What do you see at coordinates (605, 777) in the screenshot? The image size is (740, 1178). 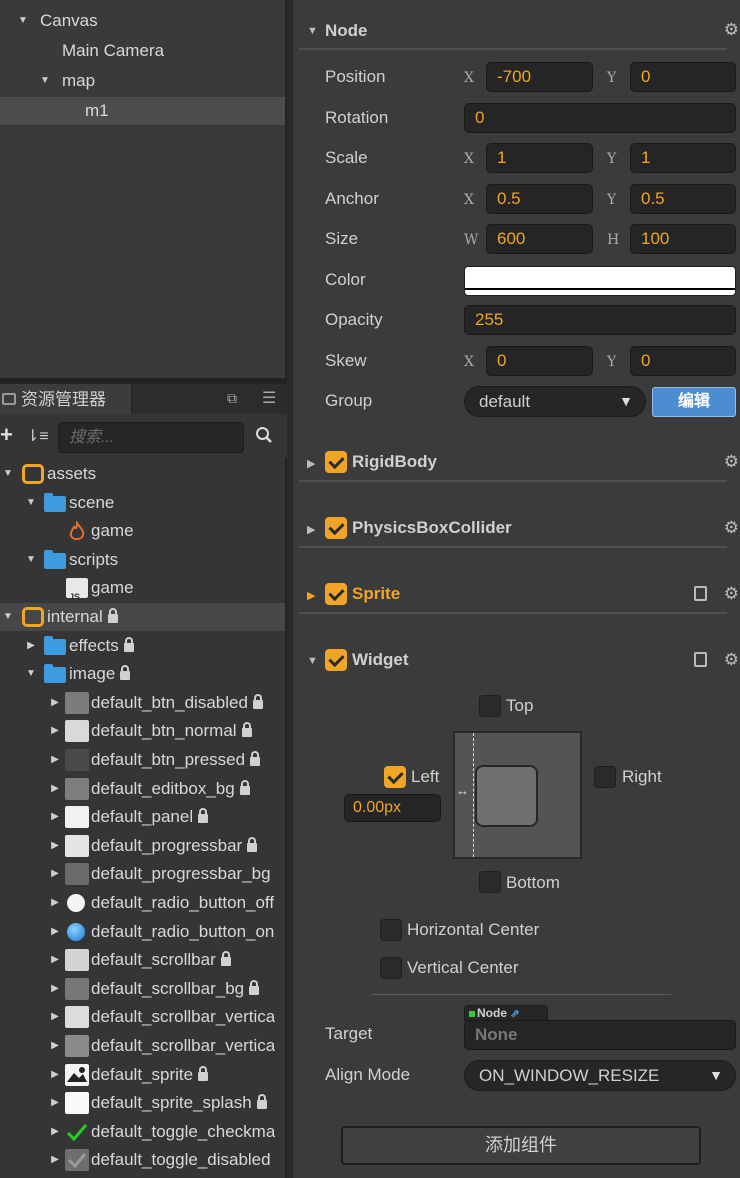 I see `widget-right-checkbox` at bounding box center [605, 777].